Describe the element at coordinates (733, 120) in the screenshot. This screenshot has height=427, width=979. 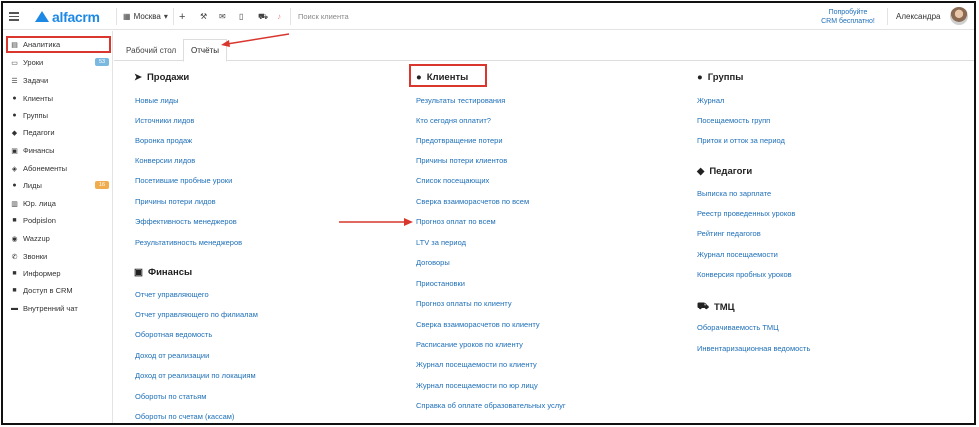
I see `report-link: Посещаемость групп` at that location.